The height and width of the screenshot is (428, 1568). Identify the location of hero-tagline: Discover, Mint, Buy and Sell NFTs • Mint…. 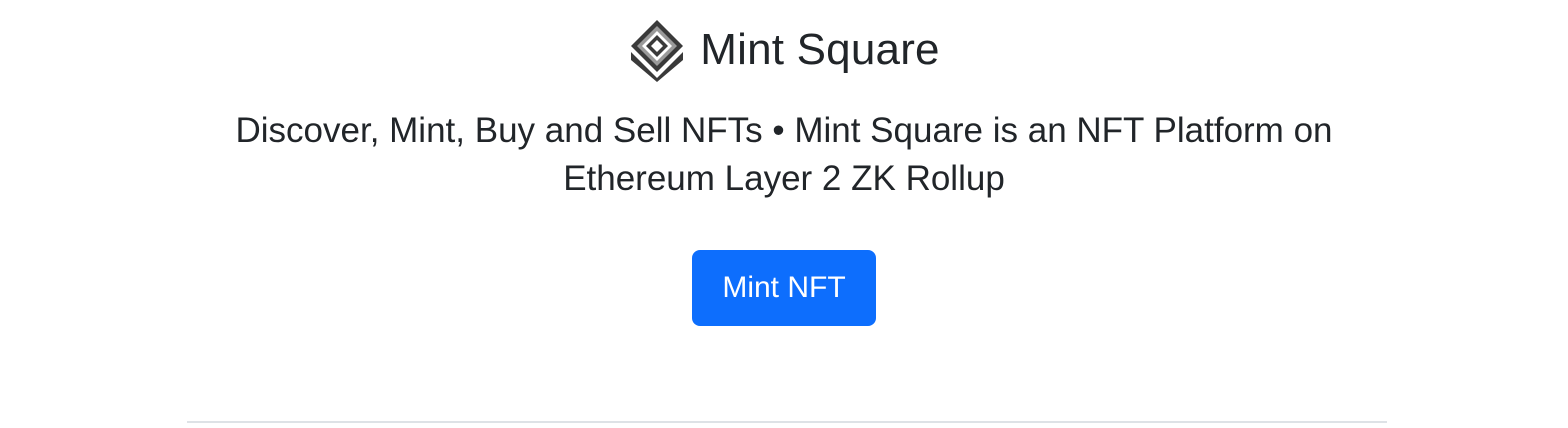
(784, 154).